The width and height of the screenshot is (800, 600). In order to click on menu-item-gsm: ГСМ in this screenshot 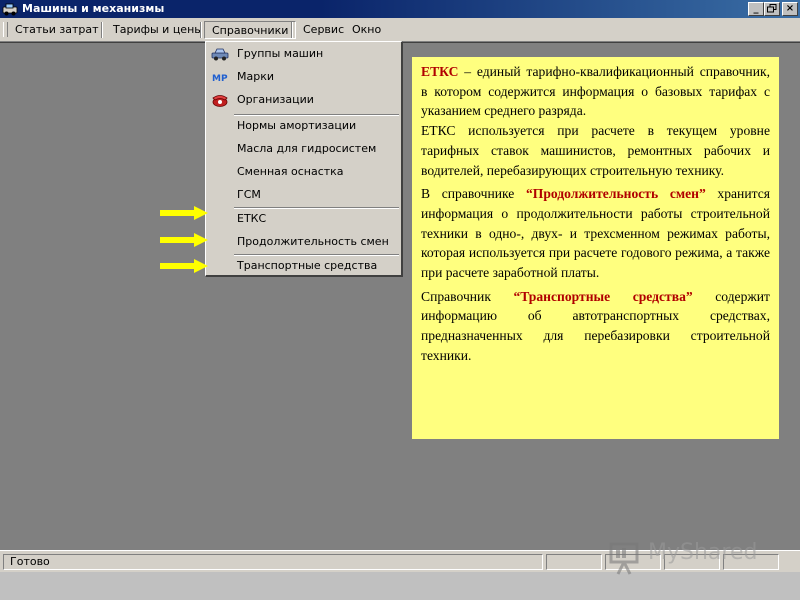, I will do `click(303, 195)`.